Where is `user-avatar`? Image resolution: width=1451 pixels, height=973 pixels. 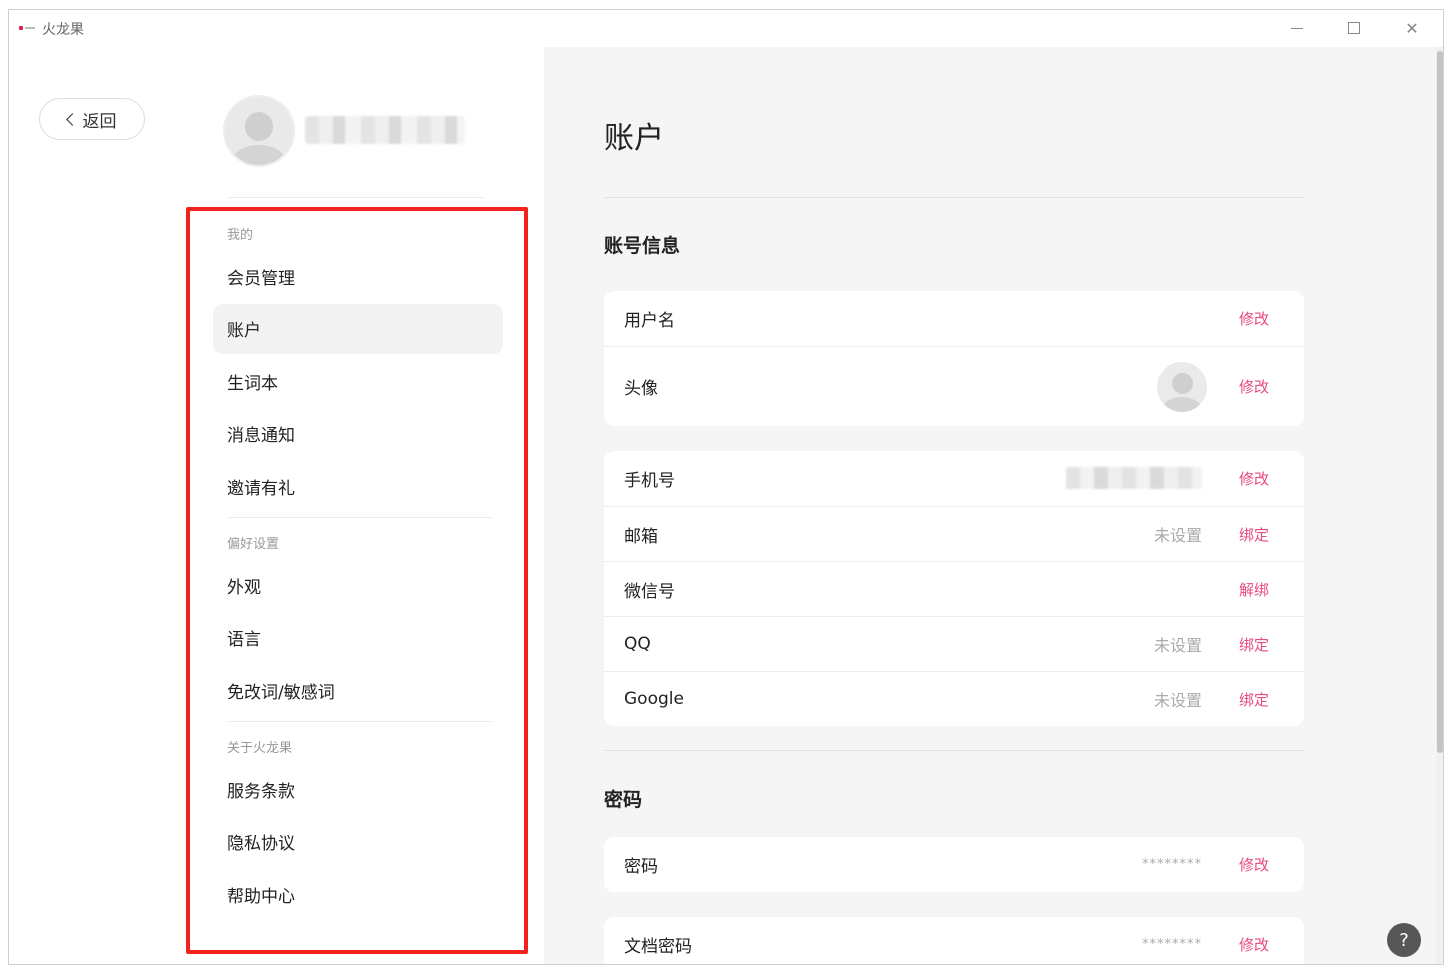
user-avatar is located at coordinates (259, 131).